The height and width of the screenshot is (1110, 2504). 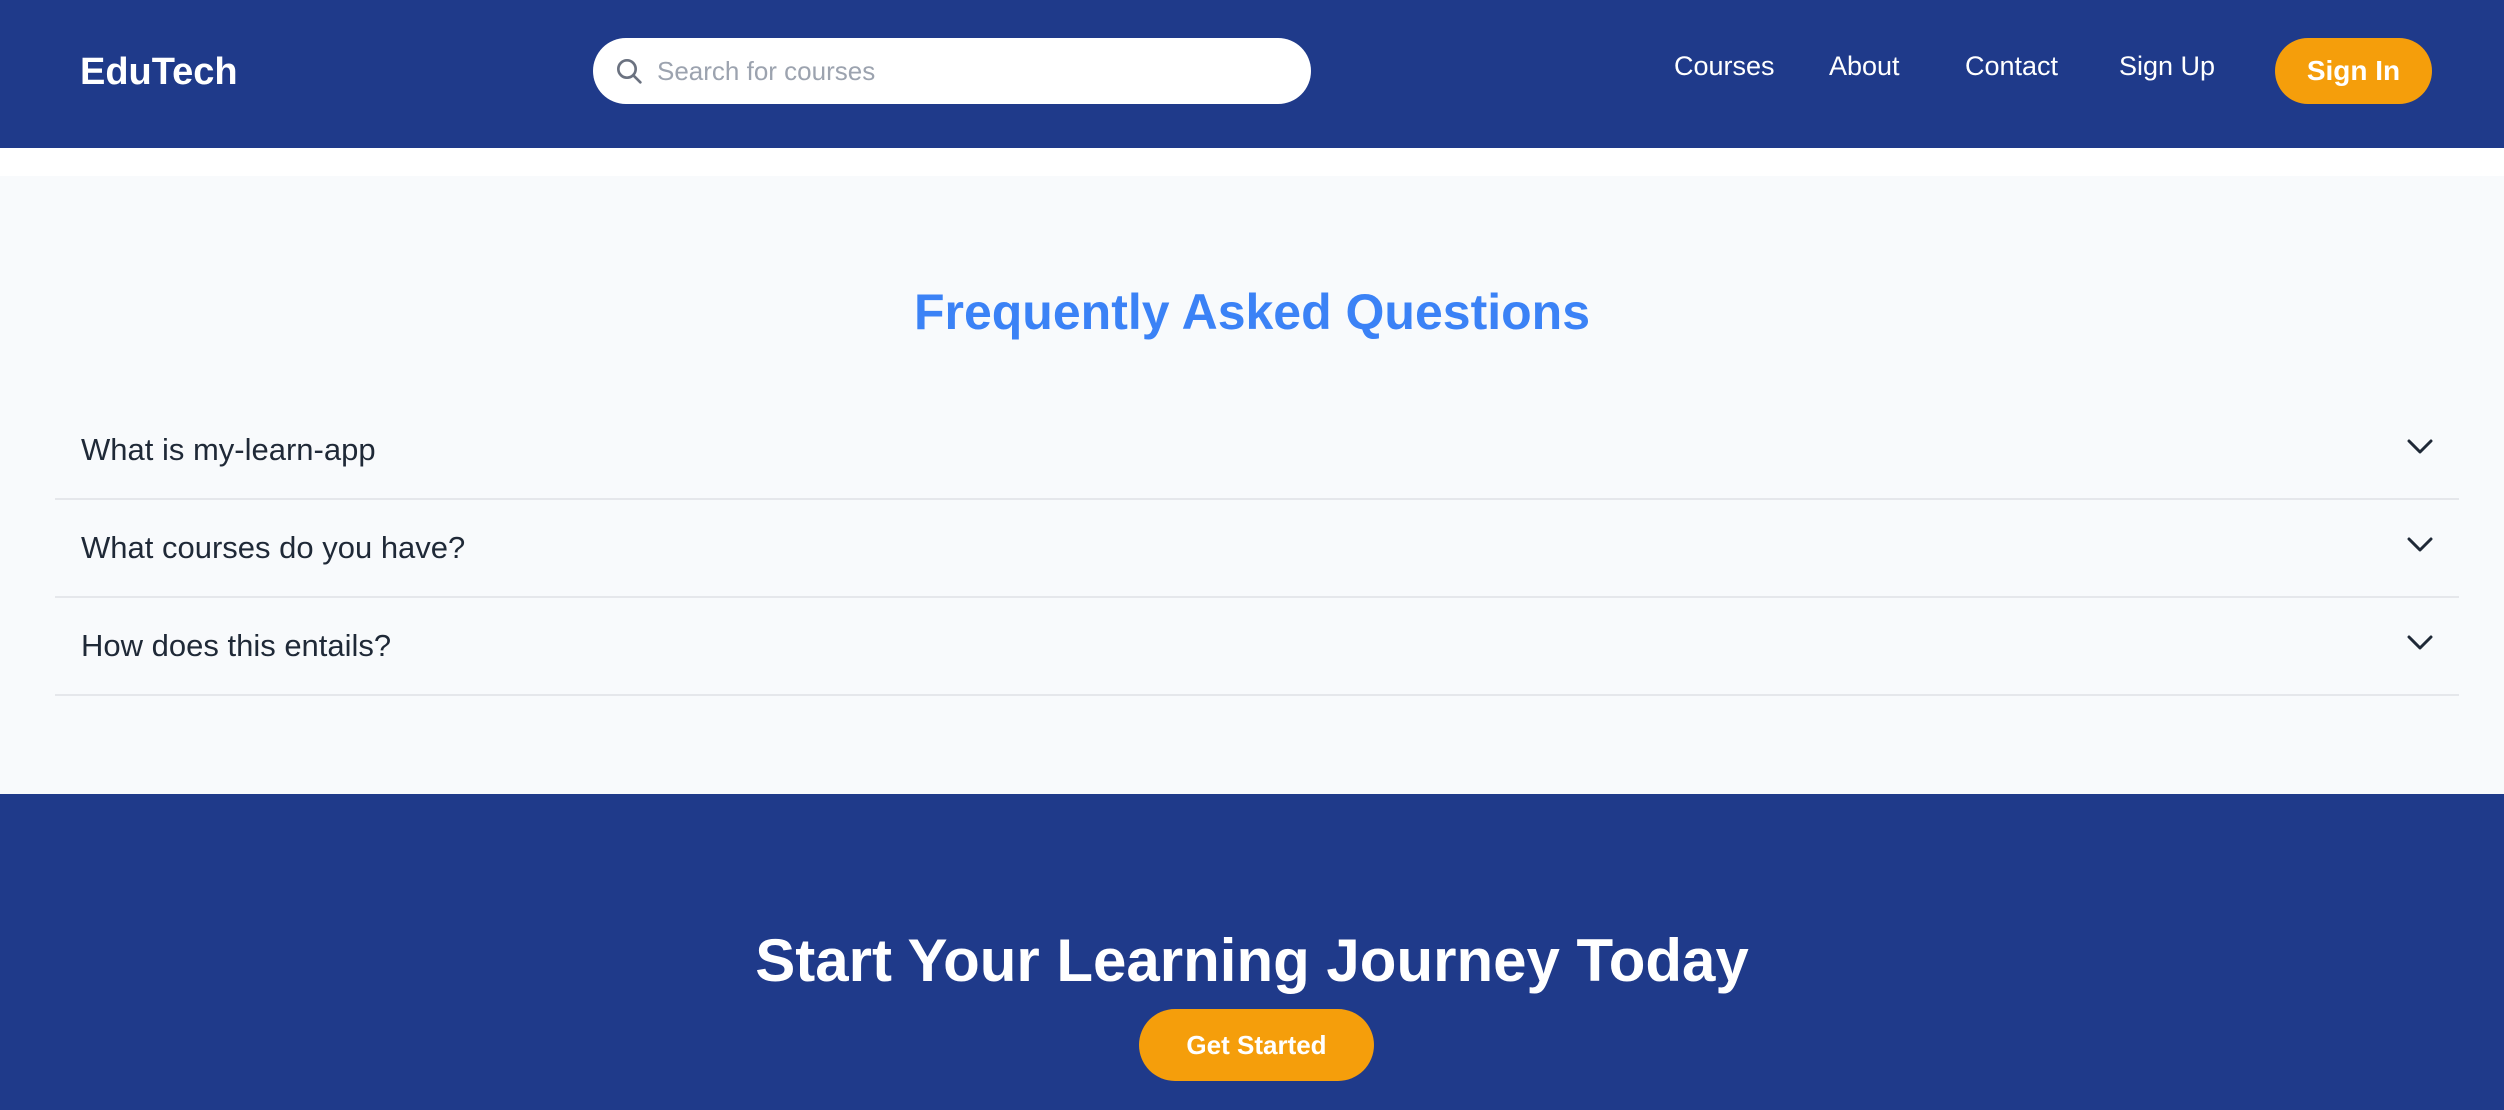 I want to click on search-bar, so click(x=952, y=71).